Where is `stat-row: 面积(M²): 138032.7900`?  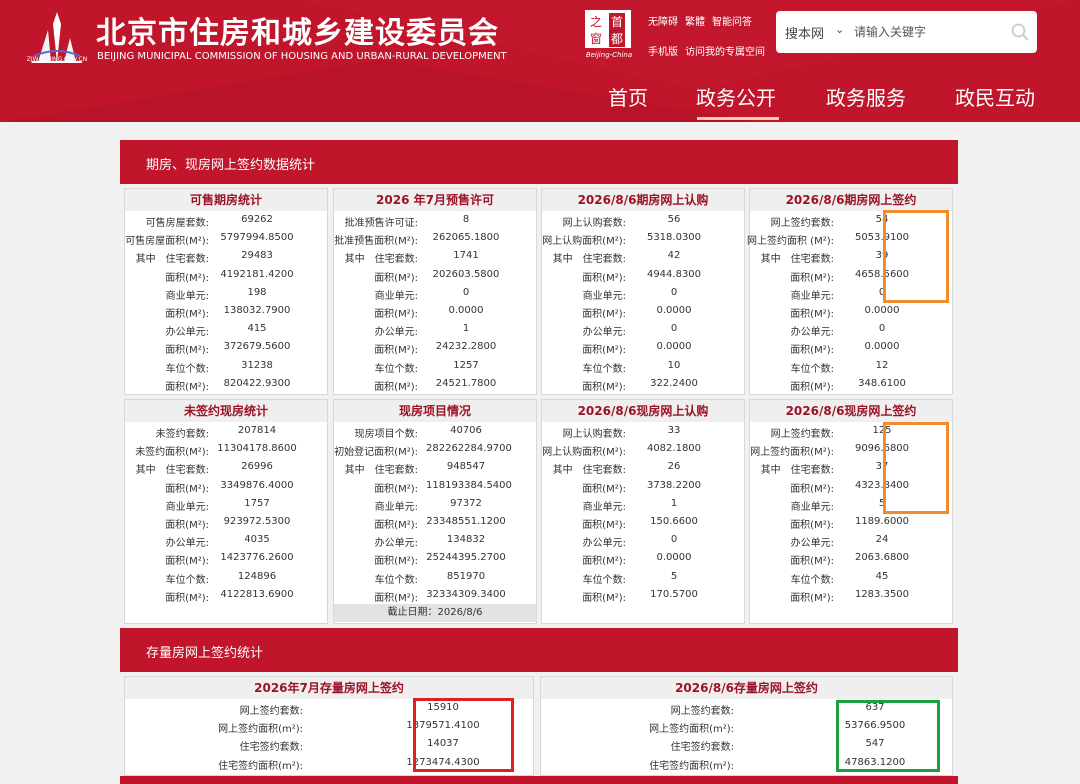
stat-row: 面积(M²): 138032.7900 is located at coordinates (226, 311).